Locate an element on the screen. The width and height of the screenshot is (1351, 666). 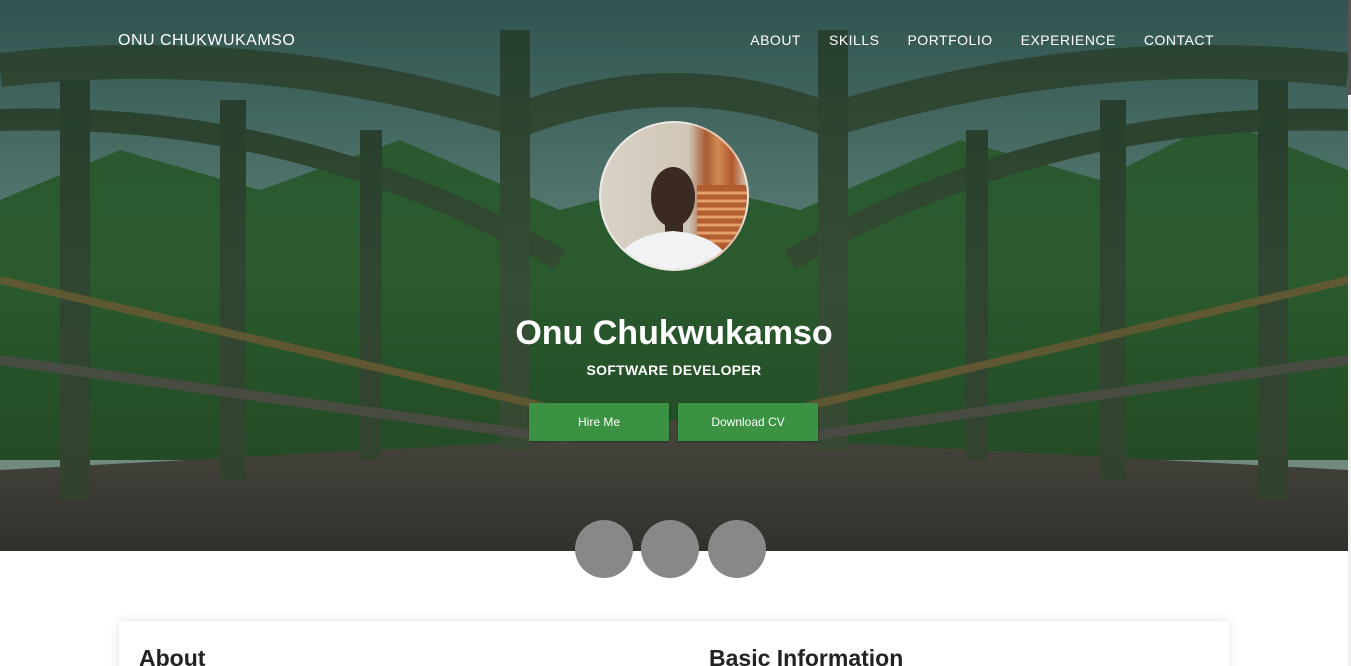
profile-photo is located at coordinates (679, 218).